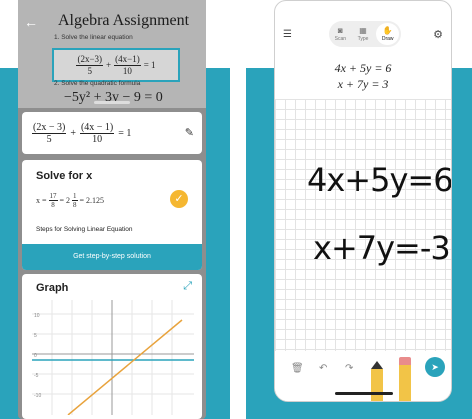 This screenshot has height=419, width=472. I want to click on edit-pencil-icon: ✎, so click(189, 132).